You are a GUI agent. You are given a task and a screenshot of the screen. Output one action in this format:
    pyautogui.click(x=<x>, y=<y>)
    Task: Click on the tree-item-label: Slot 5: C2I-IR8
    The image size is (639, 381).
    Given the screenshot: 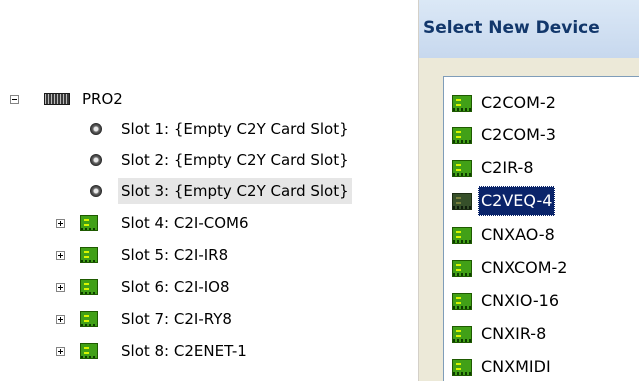 What is the action you would take?
    pyautogui.click(x=175, y=255)
    